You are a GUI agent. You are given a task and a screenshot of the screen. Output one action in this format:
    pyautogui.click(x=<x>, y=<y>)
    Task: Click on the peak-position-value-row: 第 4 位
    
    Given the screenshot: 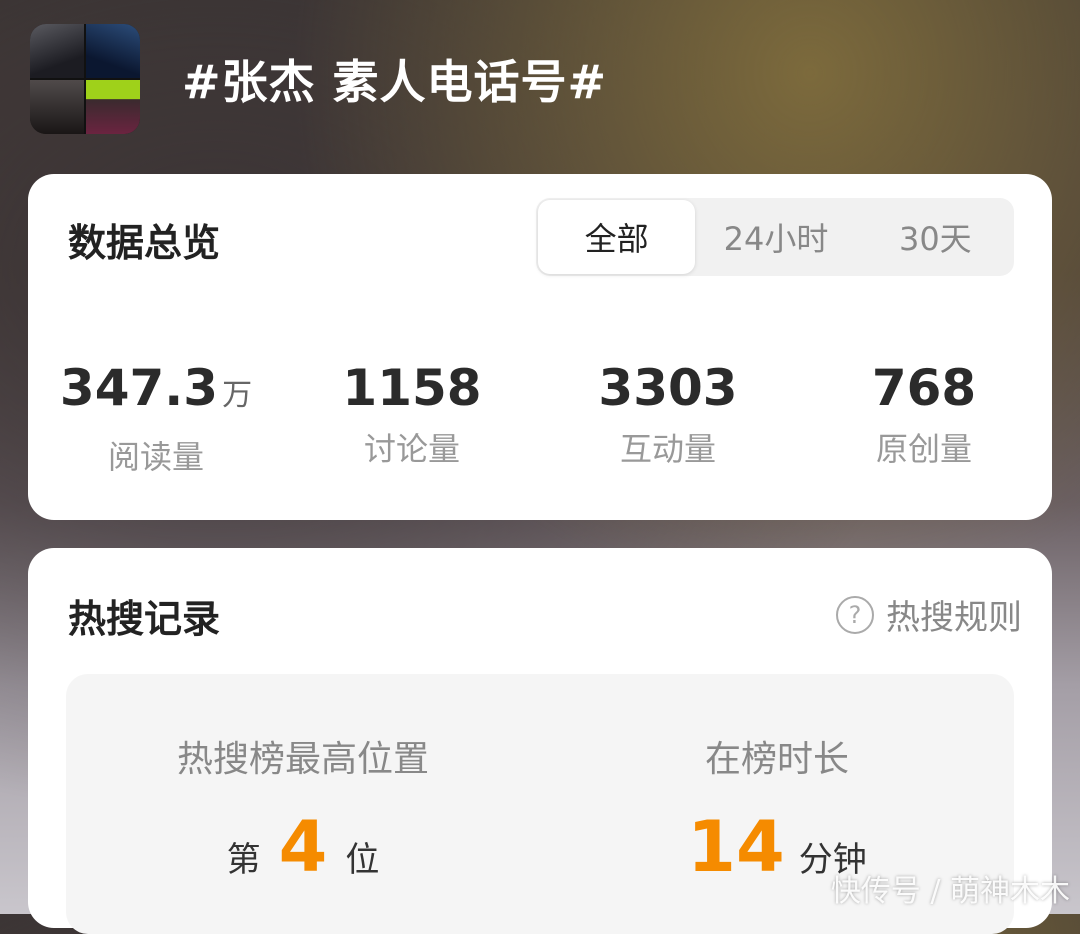 What is the action you would take?
    pyautogui.click(x=303, y=847)
    